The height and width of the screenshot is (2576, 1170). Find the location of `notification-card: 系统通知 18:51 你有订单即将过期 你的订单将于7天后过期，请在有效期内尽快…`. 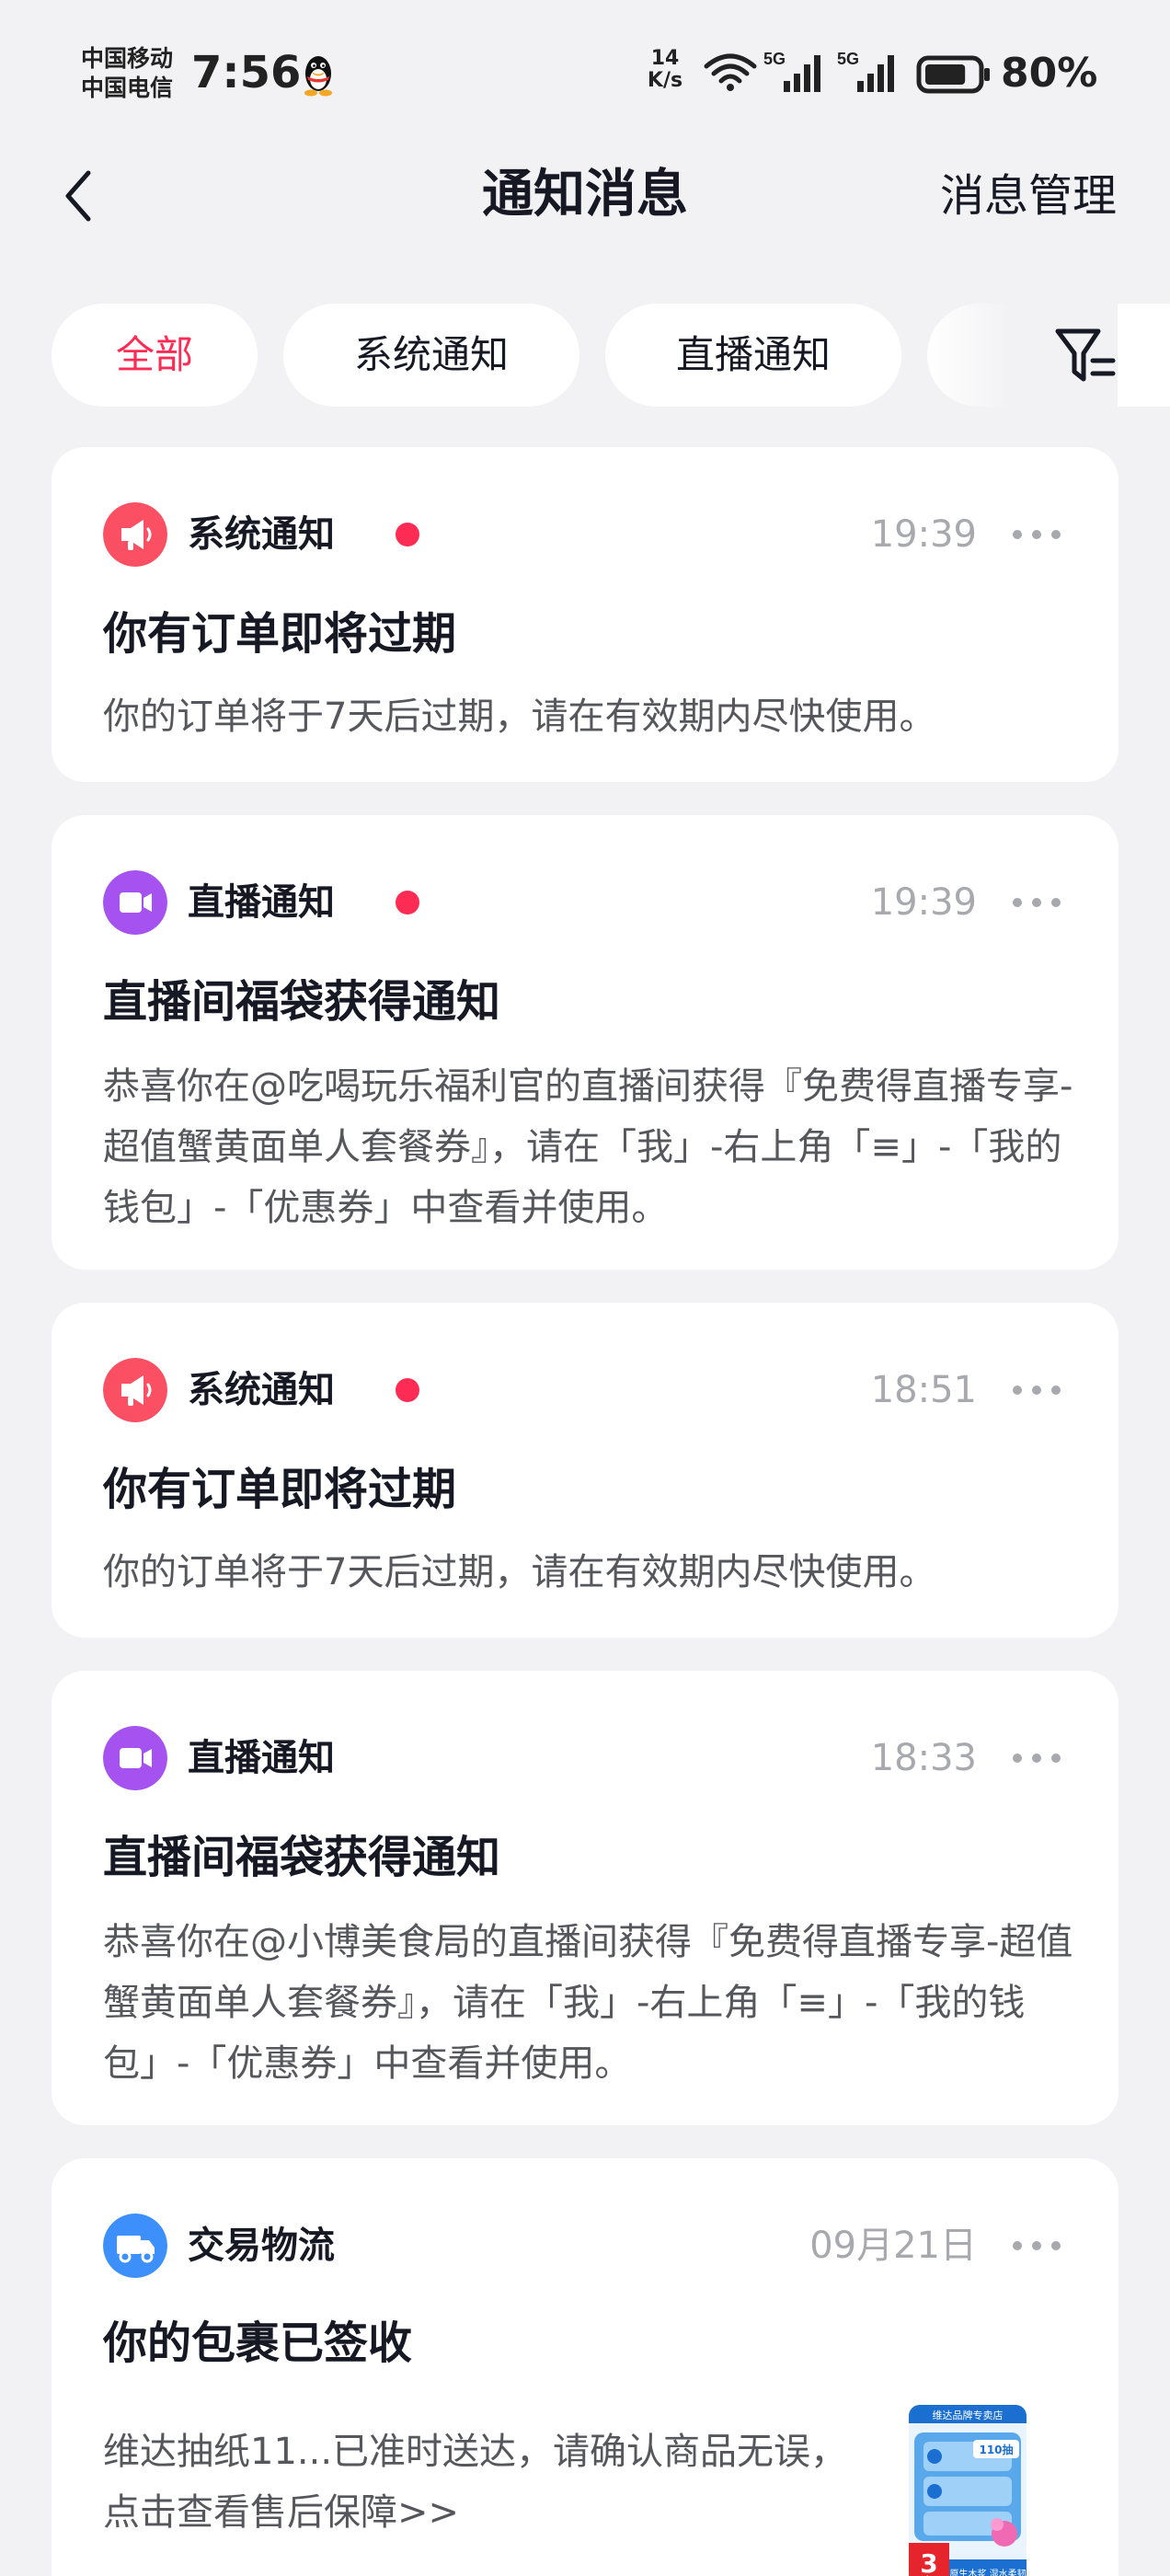

notification-card: 系统通知 18:51 你有订单即将过期 你的订单将于7天后过期，请在有效期内尽快… is located at coordinates (585, 1470).